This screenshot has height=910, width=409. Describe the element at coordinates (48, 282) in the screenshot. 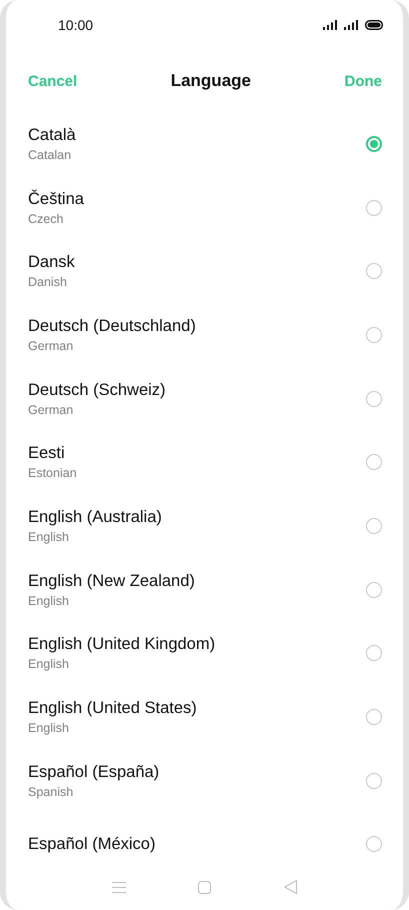

I see `language-subtitle: Danish` at that location.